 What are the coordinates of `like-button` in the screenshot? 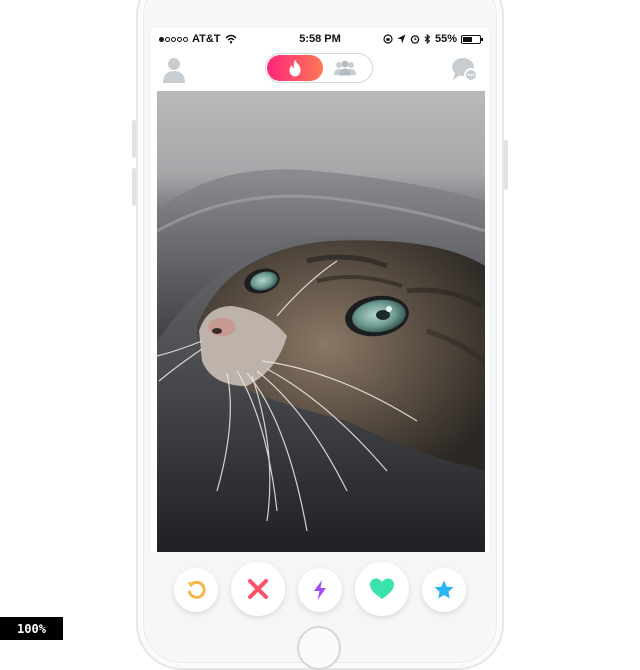 It's located at (382, 589).